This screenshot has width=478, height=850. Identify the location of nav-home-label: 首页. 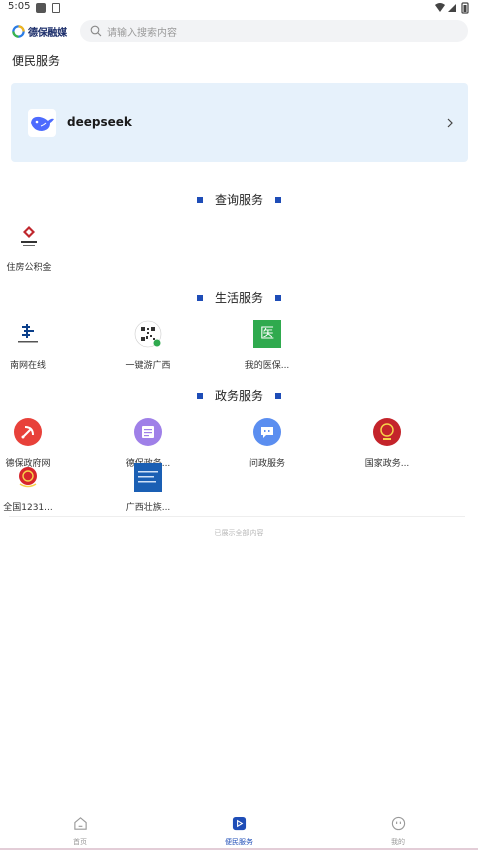
(80, 842).